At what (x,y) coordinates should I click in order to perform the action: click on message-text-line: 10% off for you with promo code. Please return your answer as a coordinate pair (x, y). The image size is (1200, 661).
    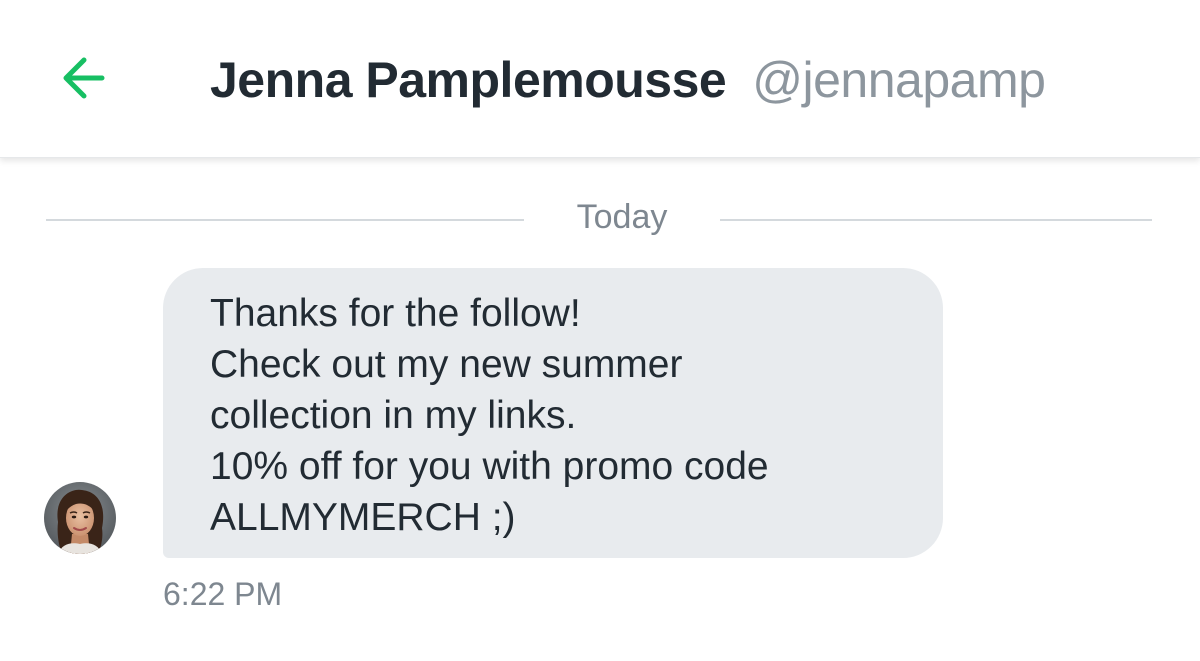
    Looking at the image, I should click on (489, 466).